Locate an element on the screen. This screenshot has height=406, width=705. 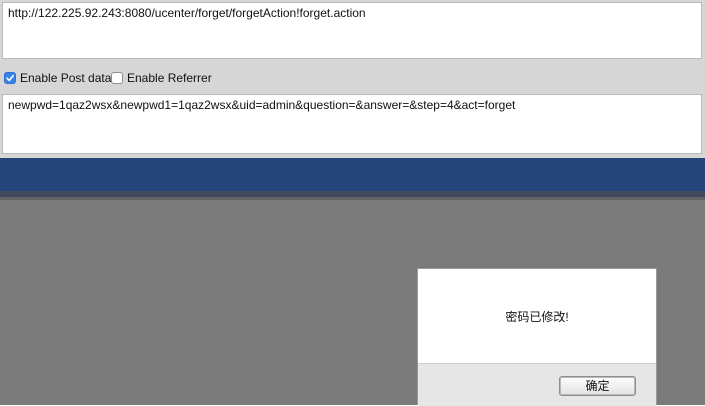
alert-message: 密码已修改! is located at coordinates (537, 317).